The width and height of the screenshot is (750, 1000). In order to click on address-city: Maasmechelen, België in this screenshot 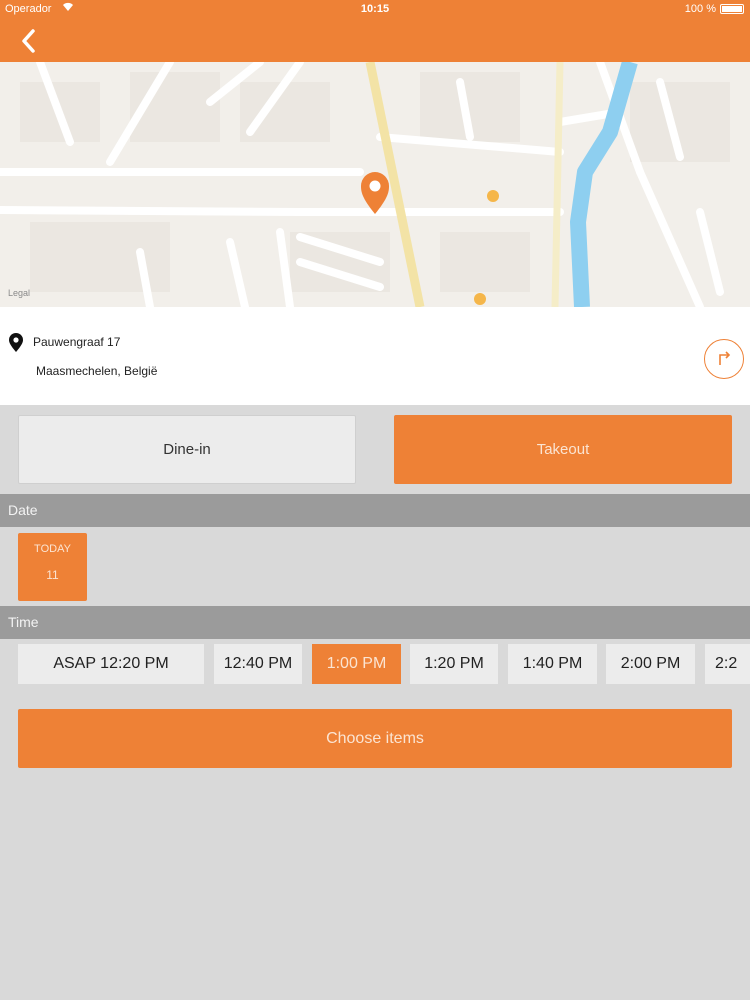, I will do `click(97, 371)`.